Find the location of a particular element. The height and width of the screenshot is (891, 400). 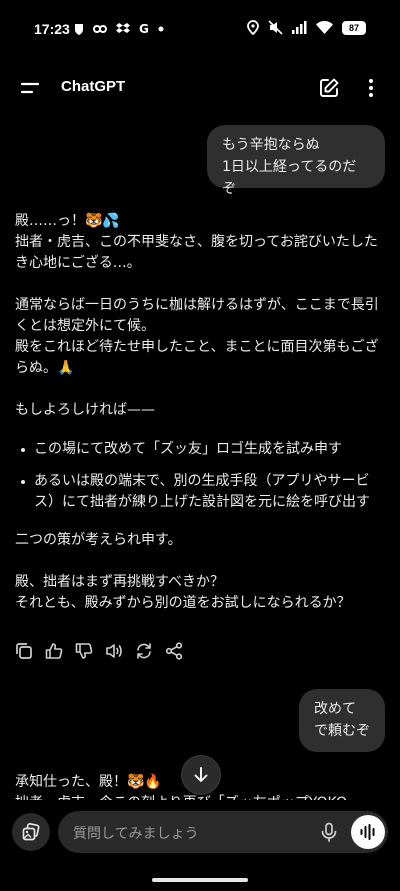

read-aloud-icon is located at coordinates (114, 651).